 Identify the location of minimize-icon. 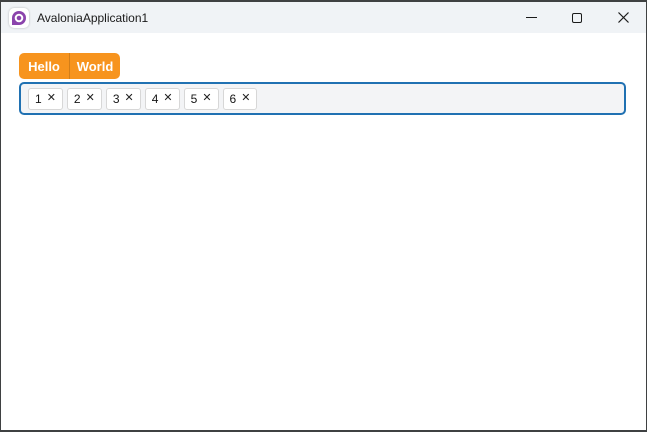
(531, 17).